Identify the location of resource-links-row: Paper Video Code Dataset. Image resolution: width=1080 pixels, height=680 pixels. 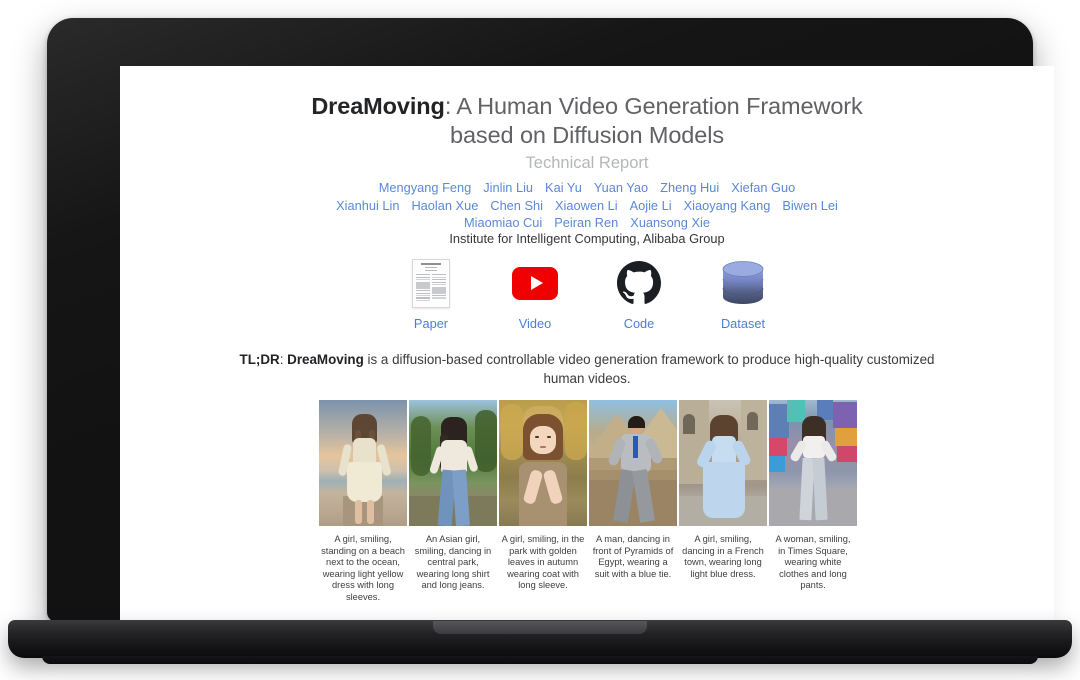
(587, 294).